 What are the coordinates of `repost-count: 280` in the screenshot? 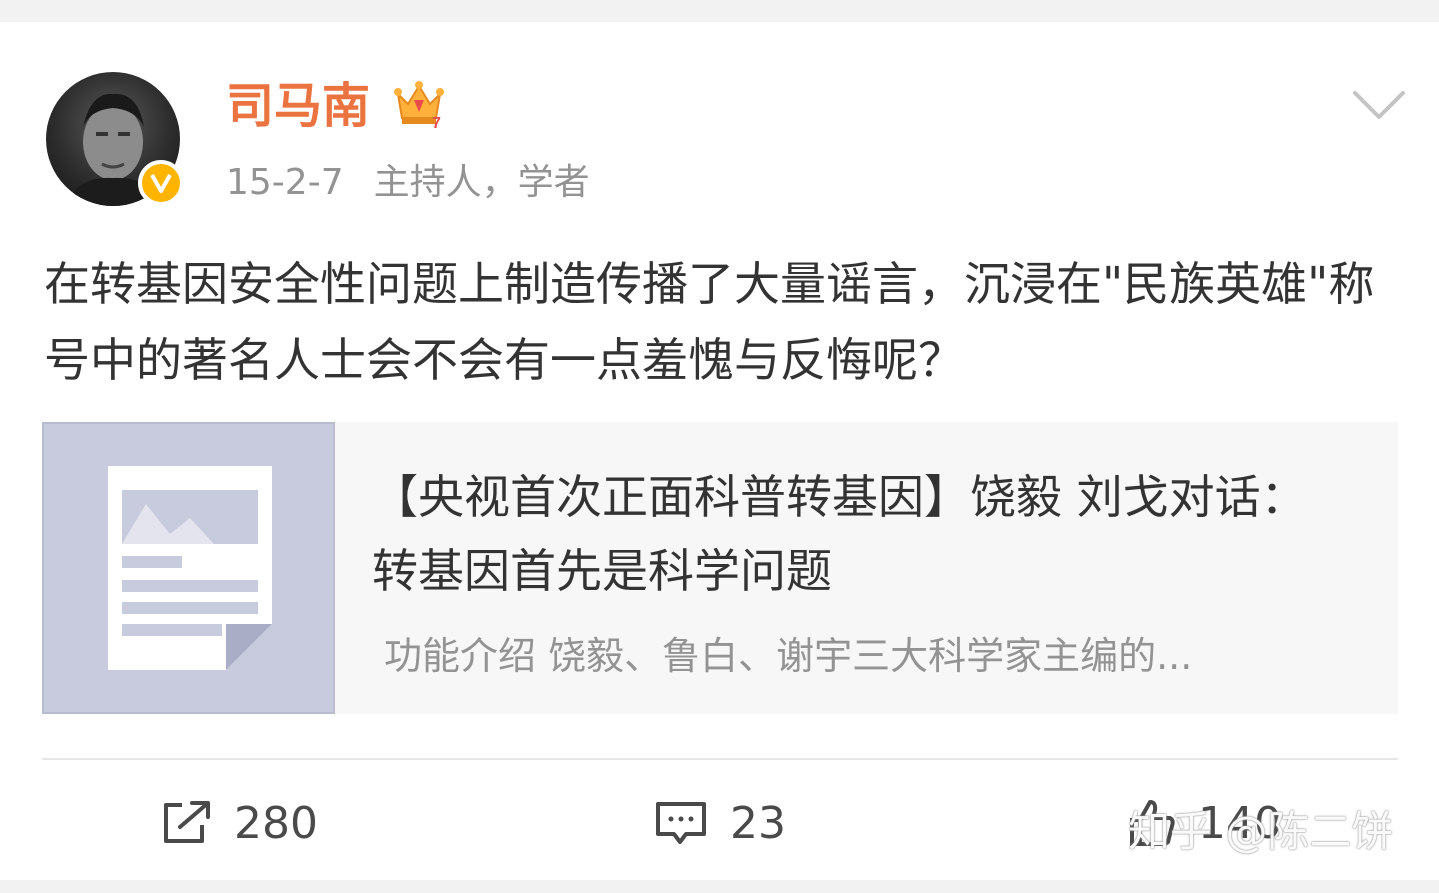 It's located at (276, 823).